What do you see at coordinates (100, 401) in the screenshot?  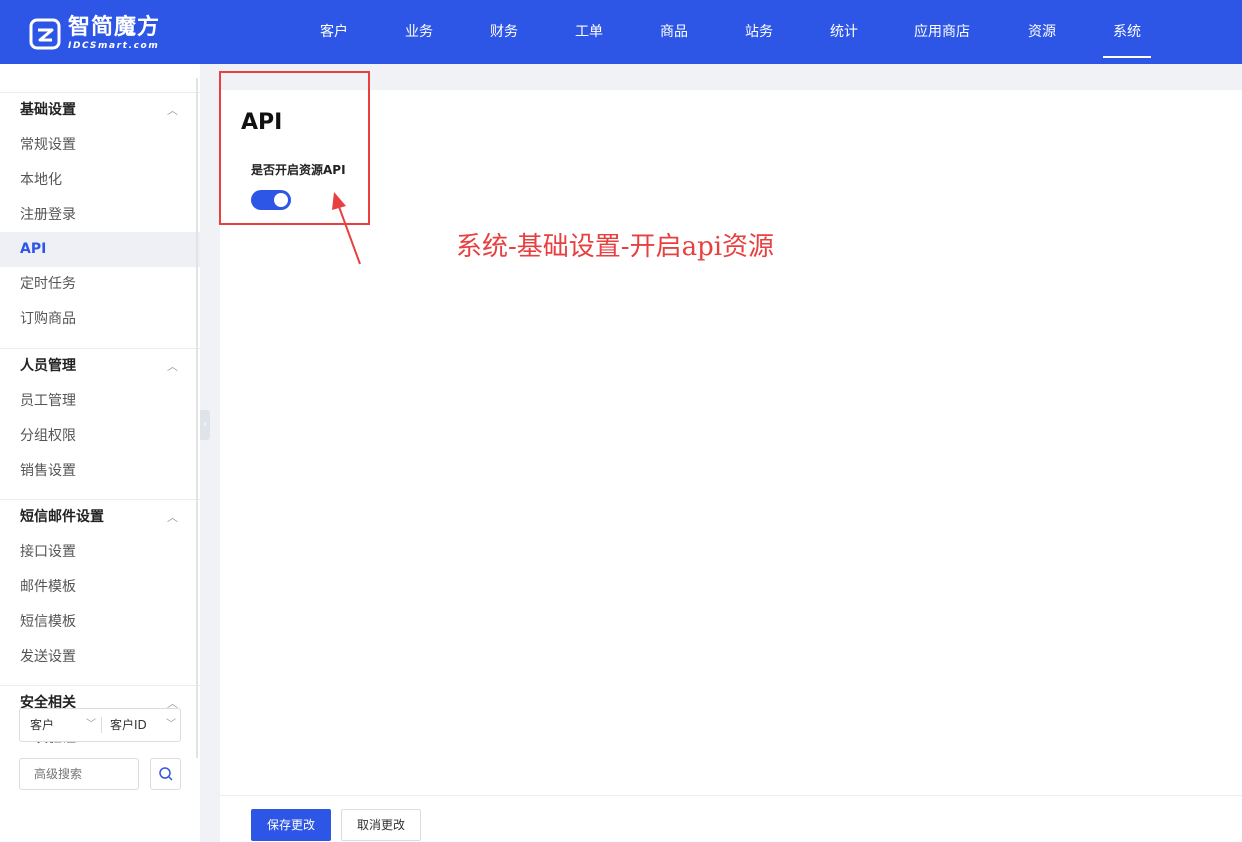 I see `sidebar-item-staff: 员工管理` at bounding box center [100, 401].